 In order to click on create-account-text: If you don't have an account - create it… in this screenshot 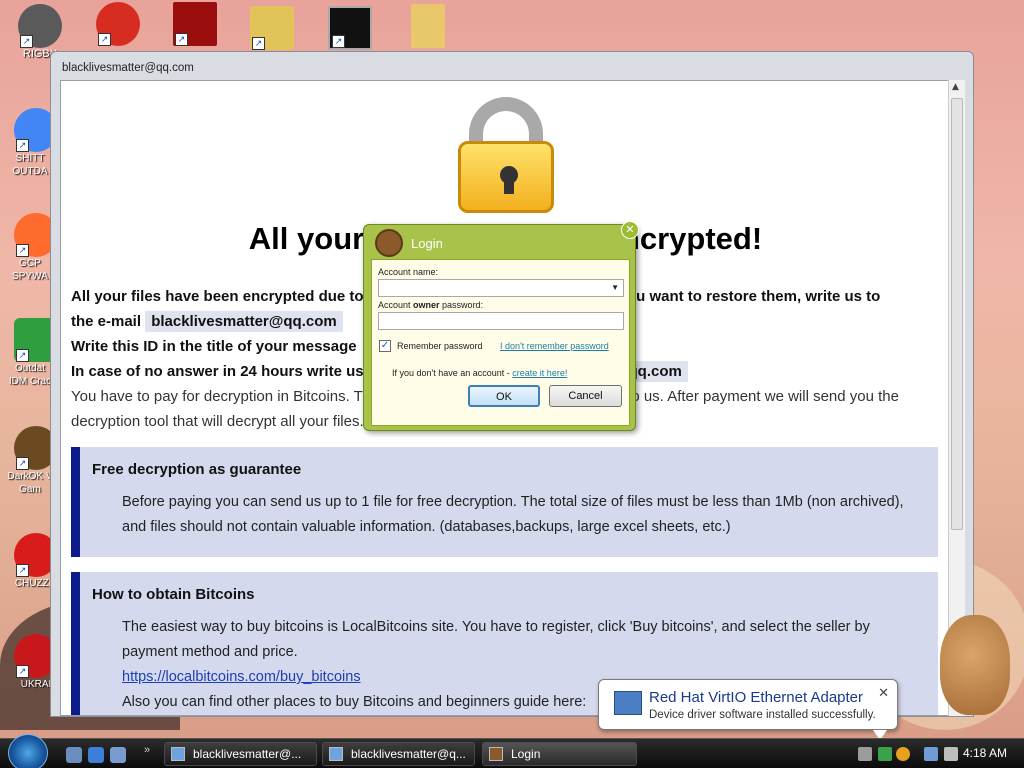, I will do `click(480, 373)`.